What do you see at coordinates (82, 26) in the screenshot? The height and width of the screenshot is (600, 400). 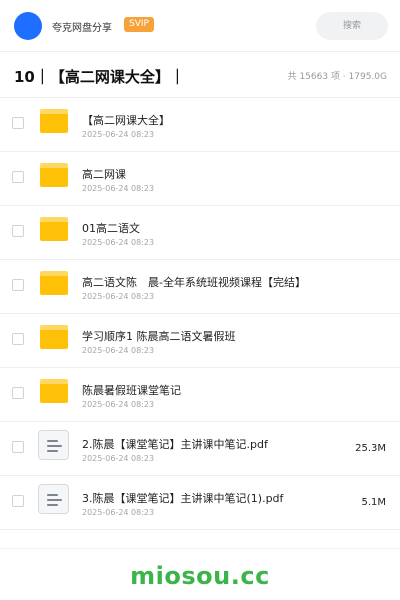 I see `owner-name: 夸克网盘分享` at bounding box center [82, 26].